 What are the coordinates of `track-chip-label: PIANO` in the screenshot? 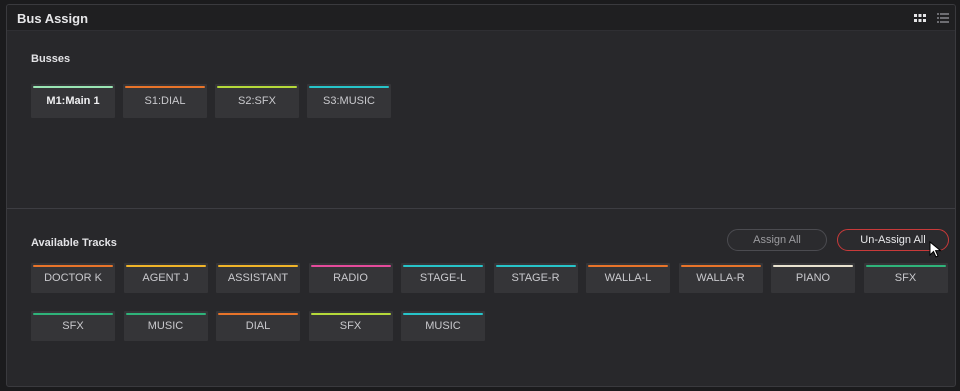 It's located at (813, 278).